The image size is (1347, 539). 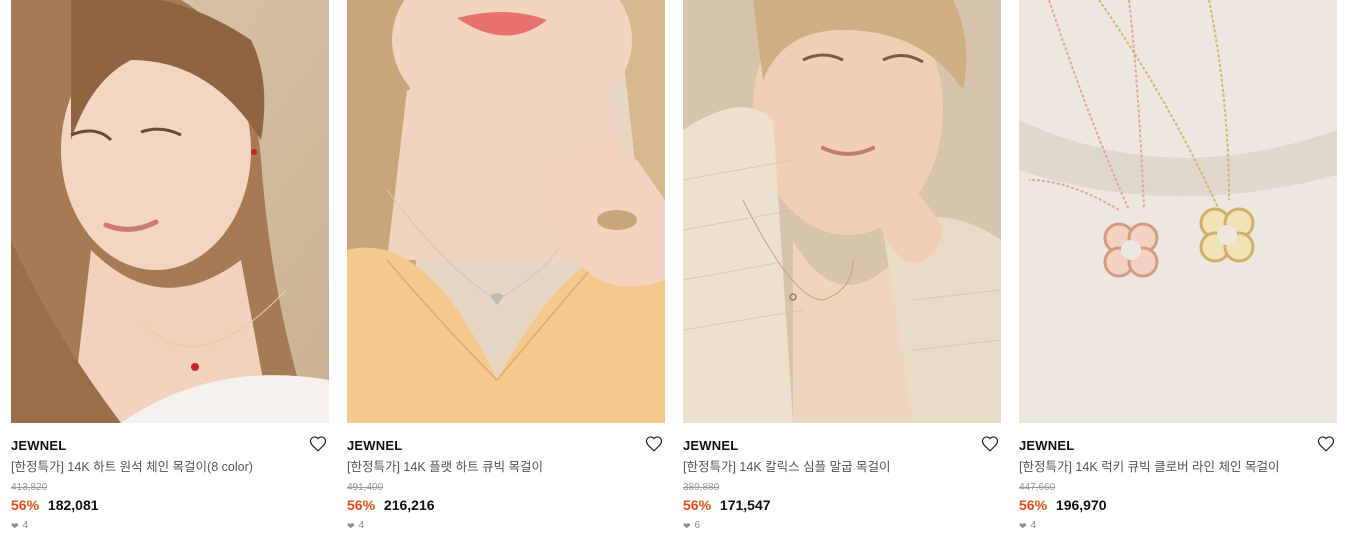 What do you see at coordinates (842, 467) in the screenshot?
I see `product-title: [한정특가] 14K 칼릭스 심플 말굽 목걸이` at bounding box center [842, 467].